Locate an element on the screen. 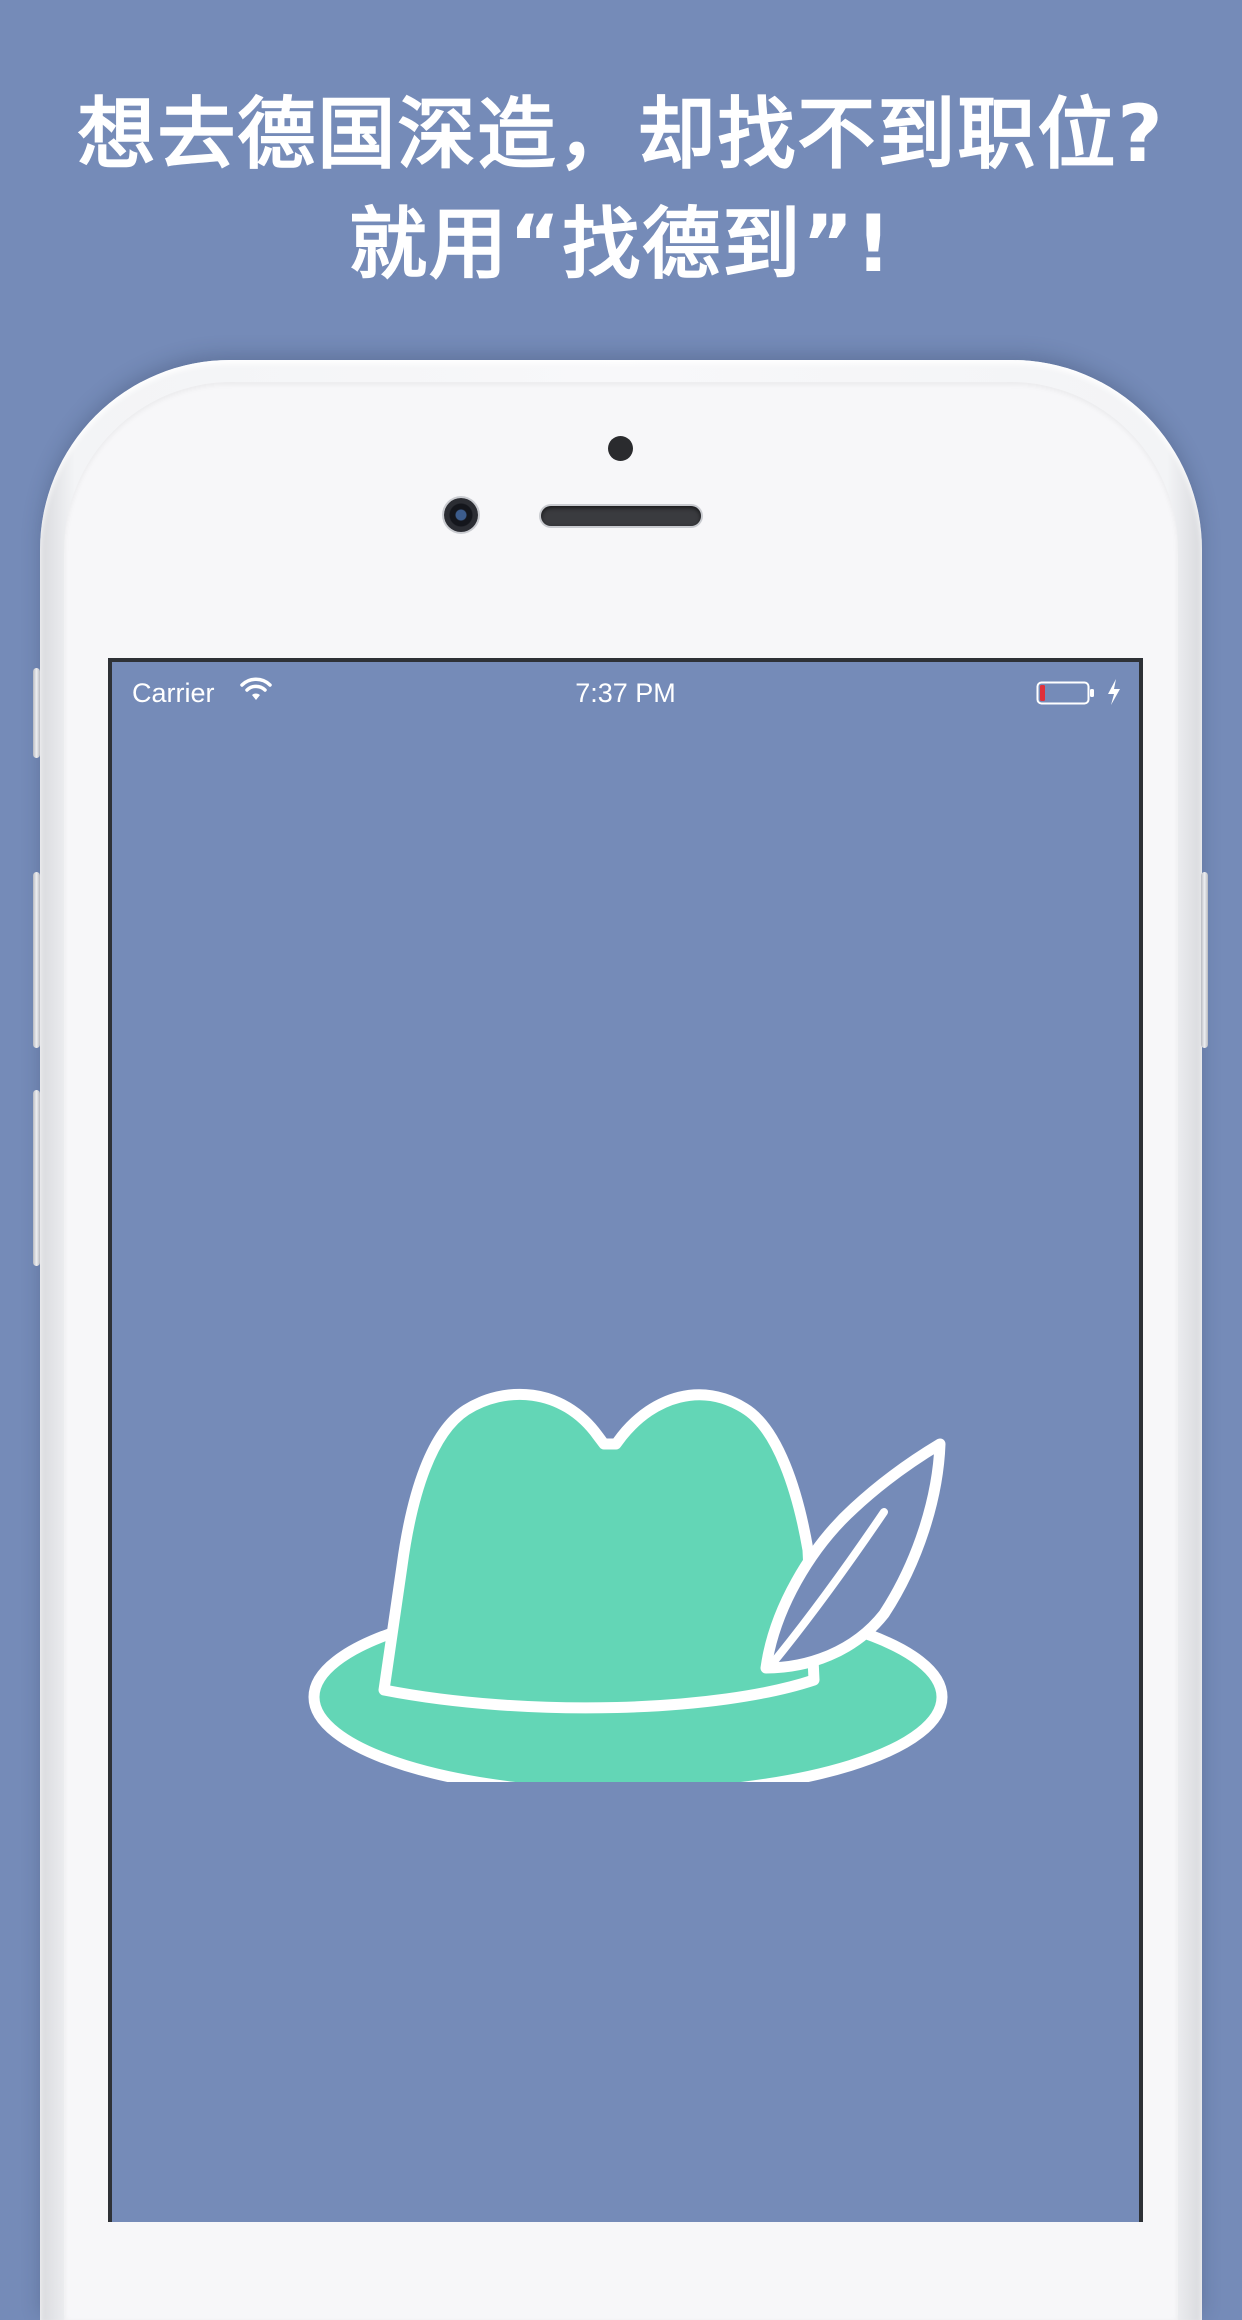  status-bar: Carrier 7:37 PM is located at coordinates (625, 692).